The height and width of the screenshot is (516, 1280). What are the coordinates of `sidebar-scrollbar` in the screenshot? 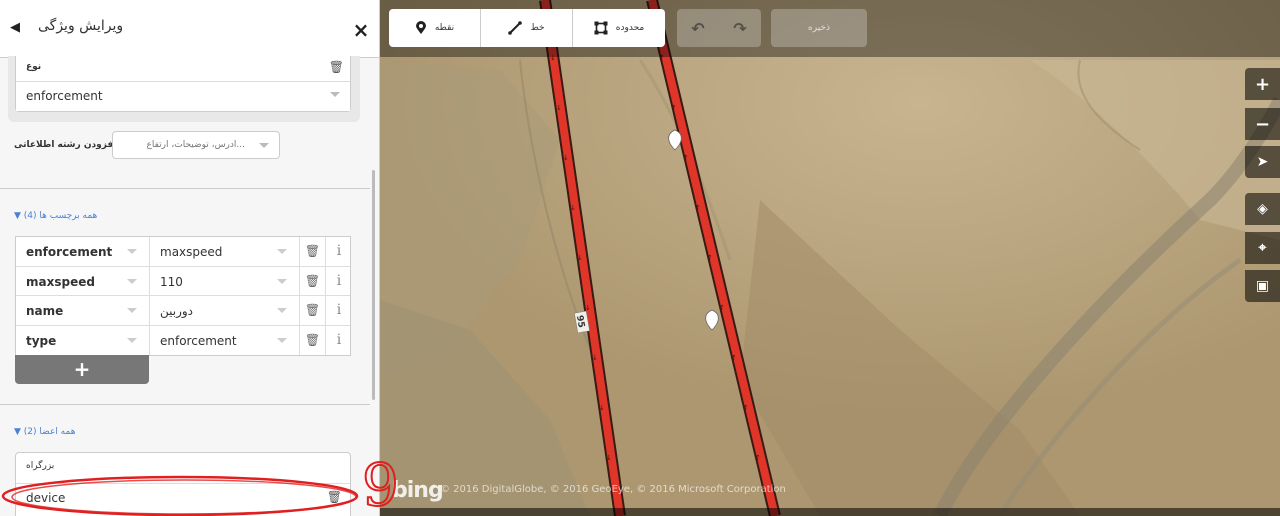 It's located at (373, 285).